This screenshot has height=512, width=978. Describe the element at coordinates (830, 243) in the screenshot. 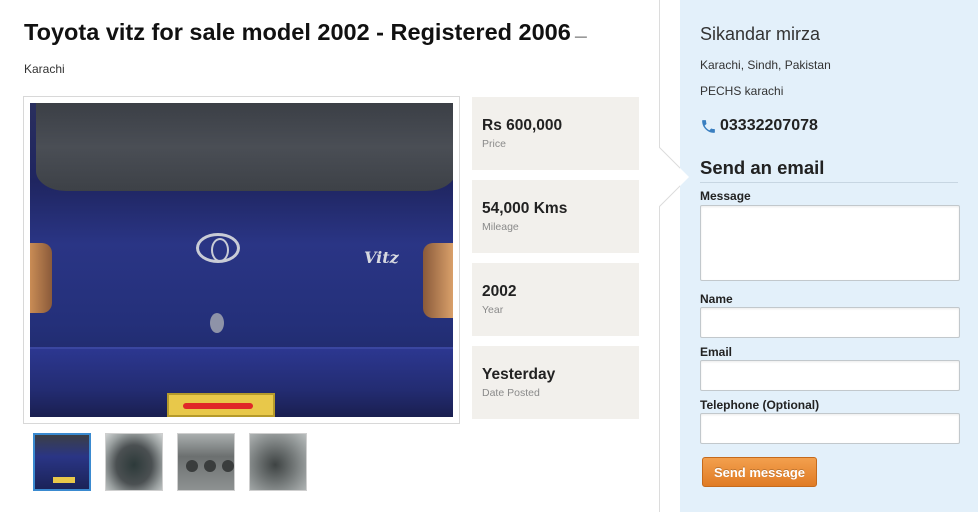

I see `message-textarea` at that location.